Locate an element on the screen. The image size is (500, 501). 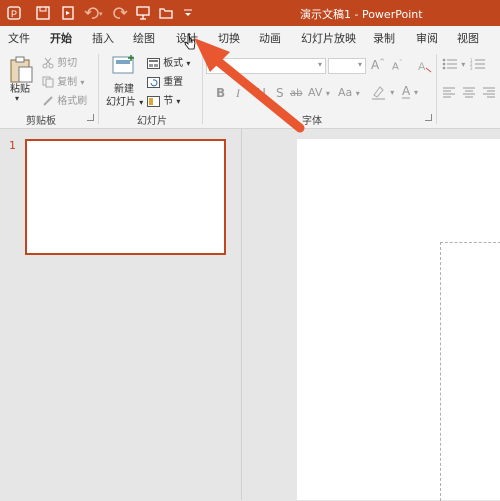
char-spacing-label: AV is located at coordinates (315, 92).